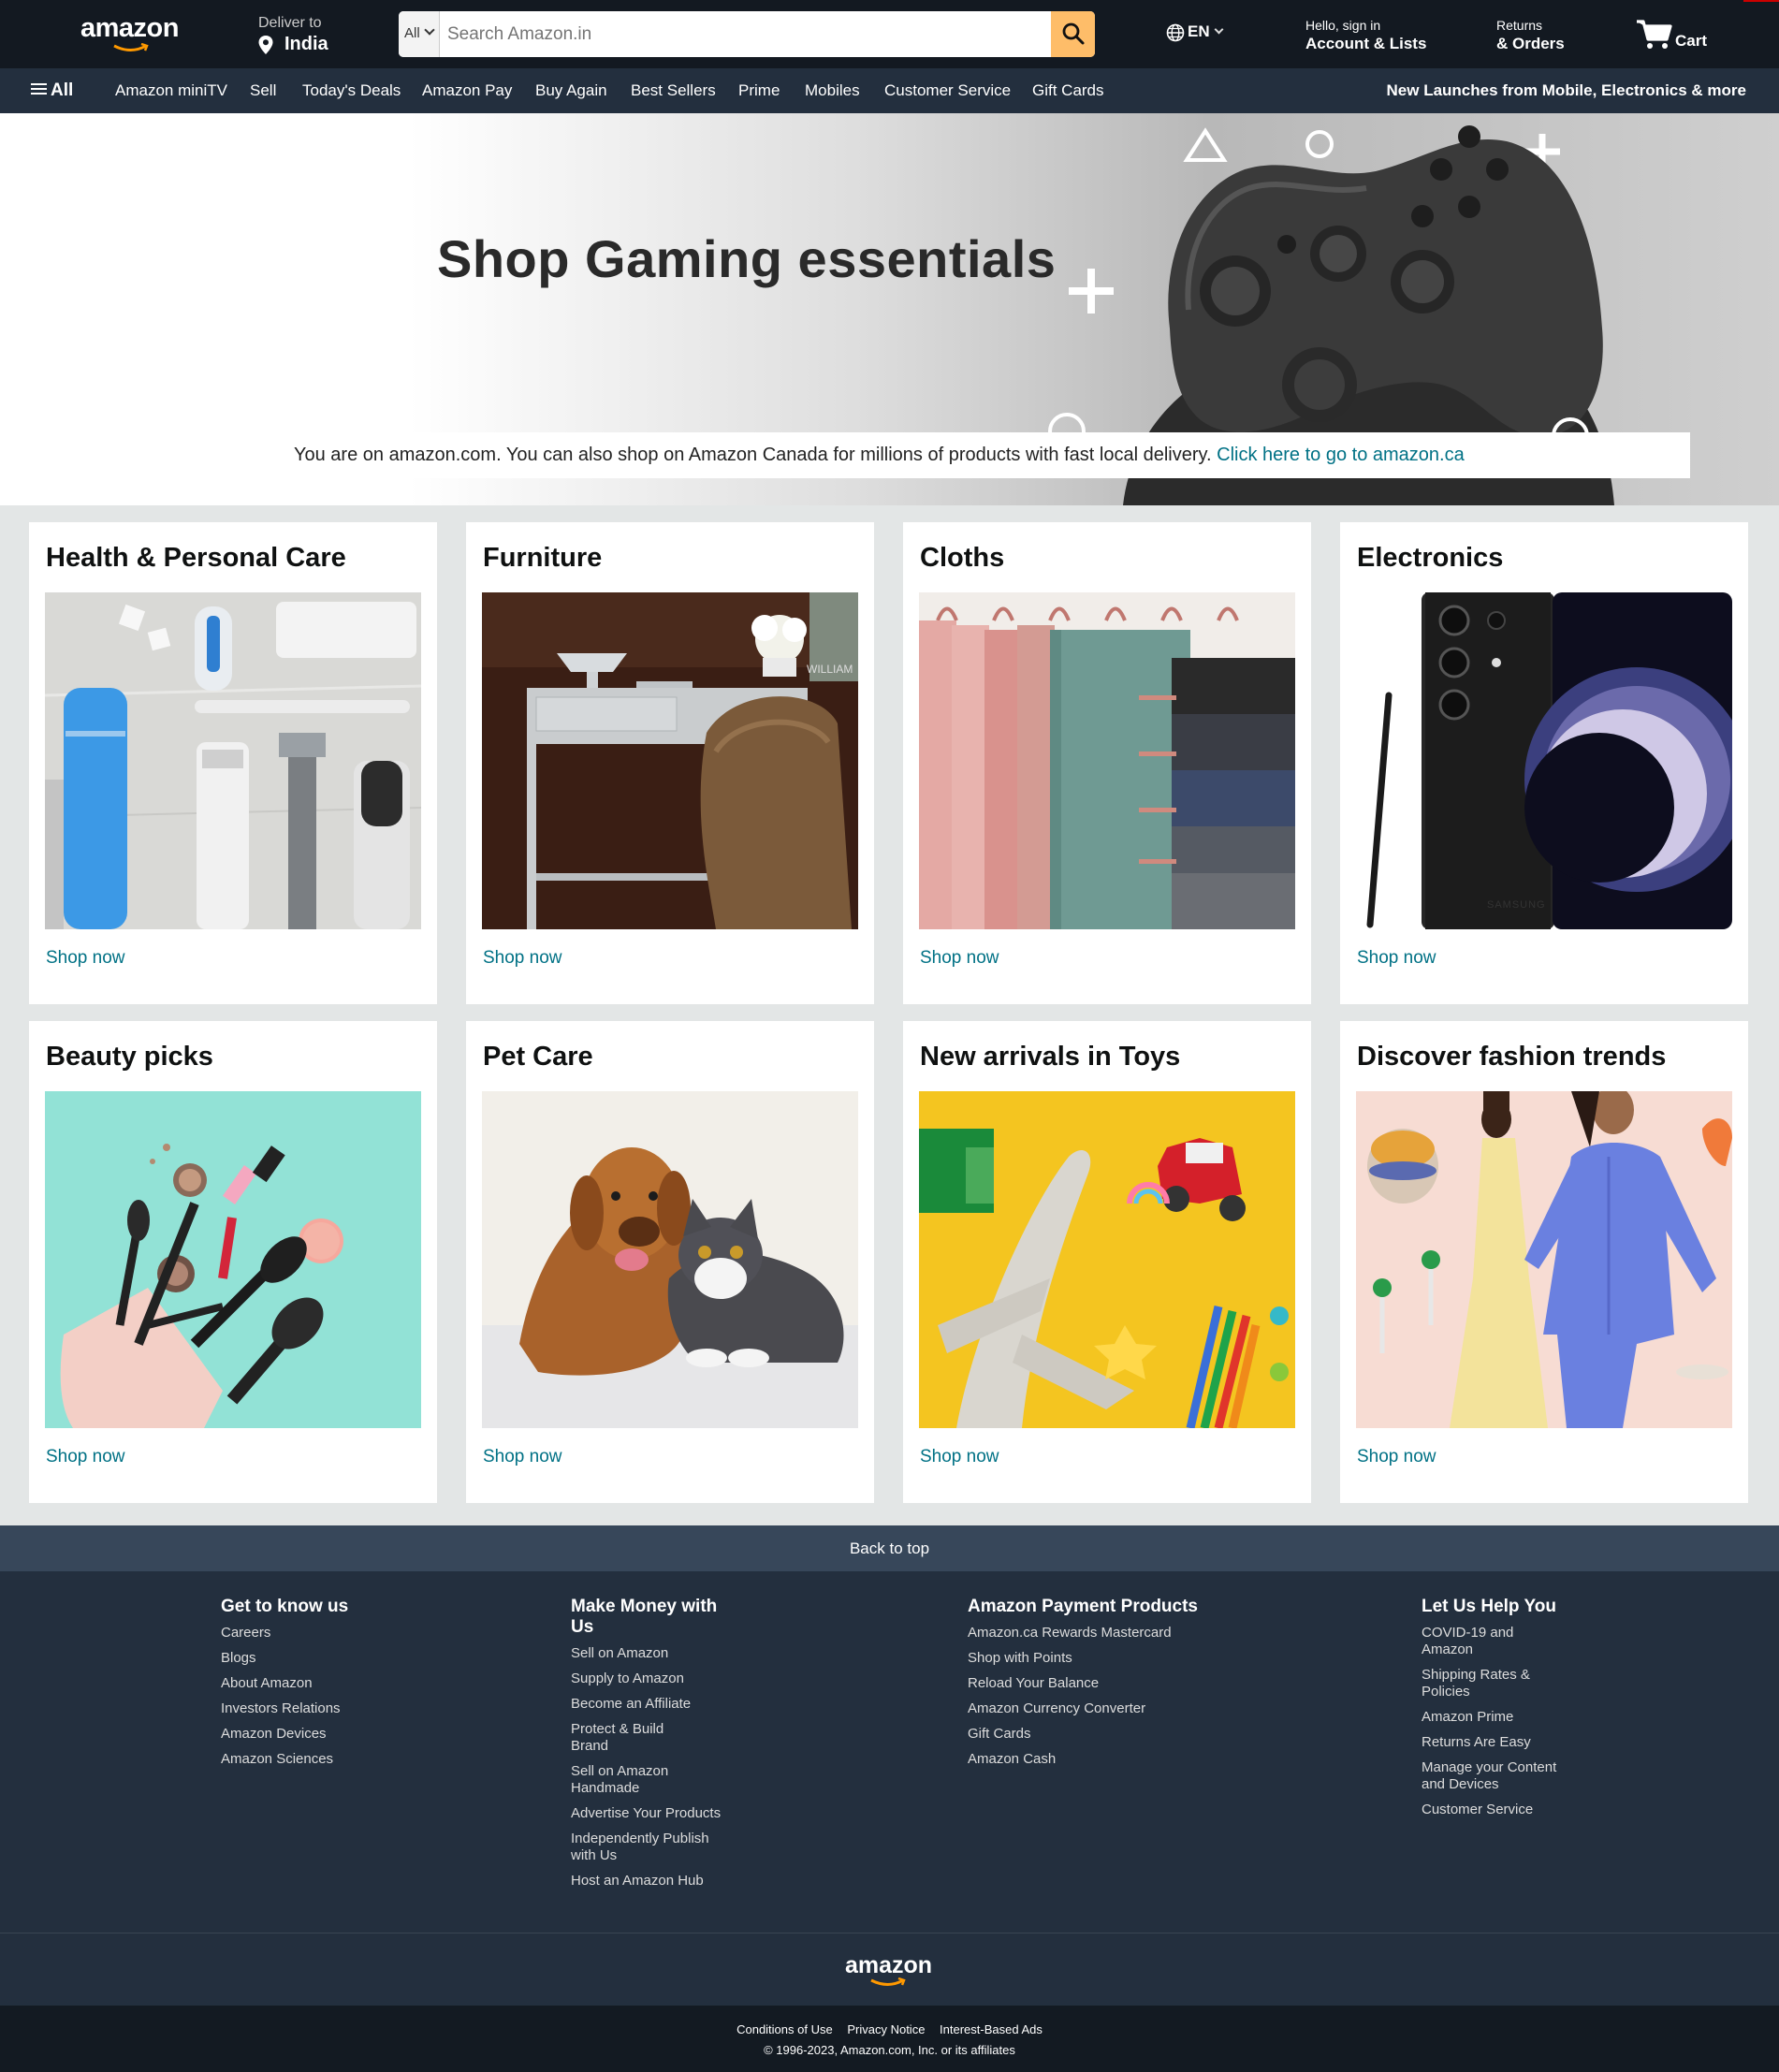 The width and height of the screenshot is (1779, 2072). I want to click on amazon-logo: amazon, so click(131, 33).